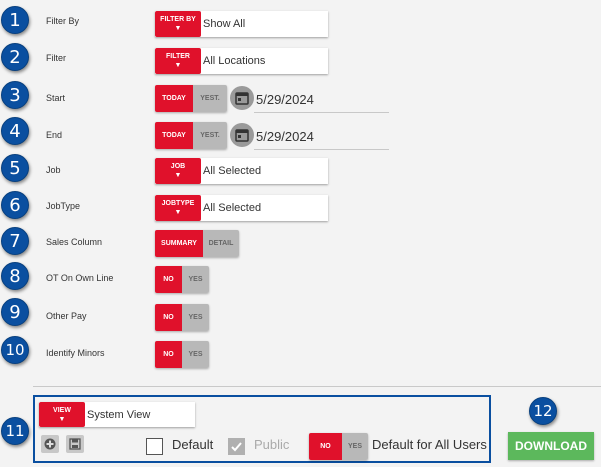  Describe the element at coordinates (168, 279) in the screenshot. I see `ot-no-button: NO` at that location.